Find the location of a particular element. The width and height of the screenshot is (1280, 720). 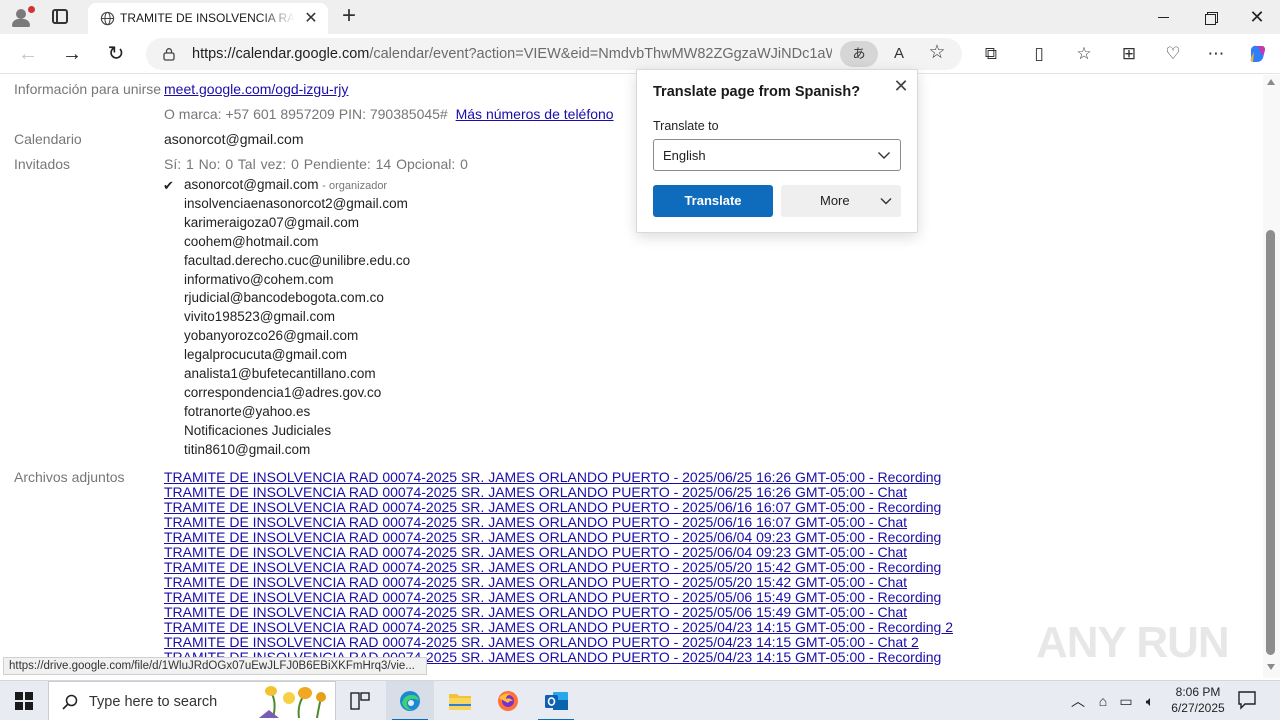

guest-item: titin8610@gmail.com is located at coordinates (247, 449).